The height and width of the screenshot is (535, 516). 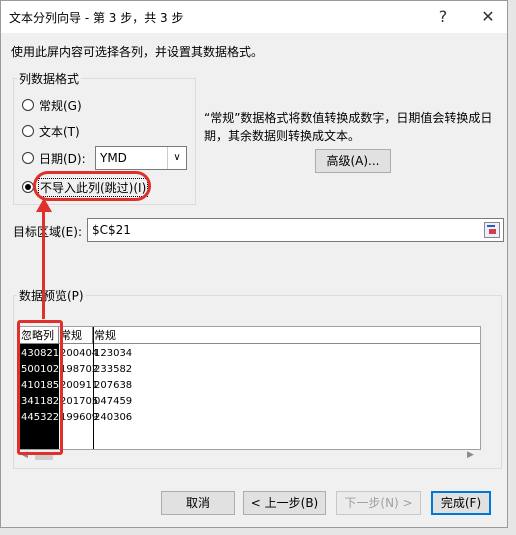 What do you see at coordinates (59, 132) in the screenshot?
I see `radio-text-label: 文本(T)` at bounding box center [59, 132].